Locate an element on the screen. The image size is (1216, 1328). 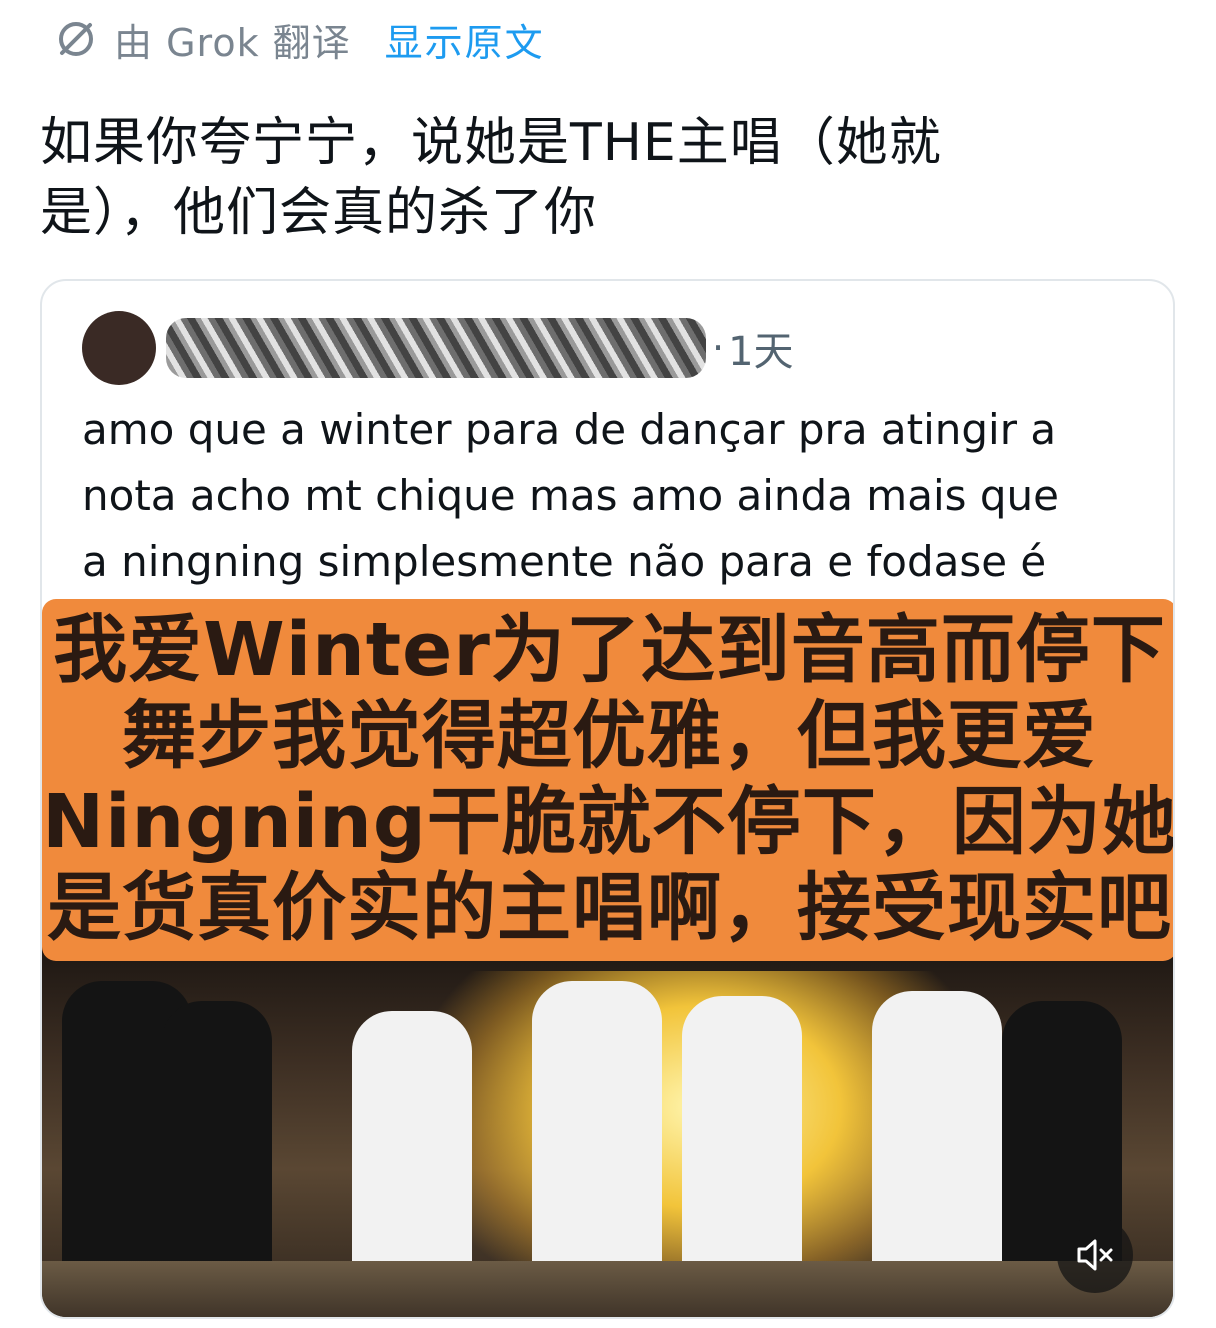
post-text: 如果你夸宁宁，说她是THE主唱（她就 是），他们会真的杀了你 is located at coordinates (545, 178).